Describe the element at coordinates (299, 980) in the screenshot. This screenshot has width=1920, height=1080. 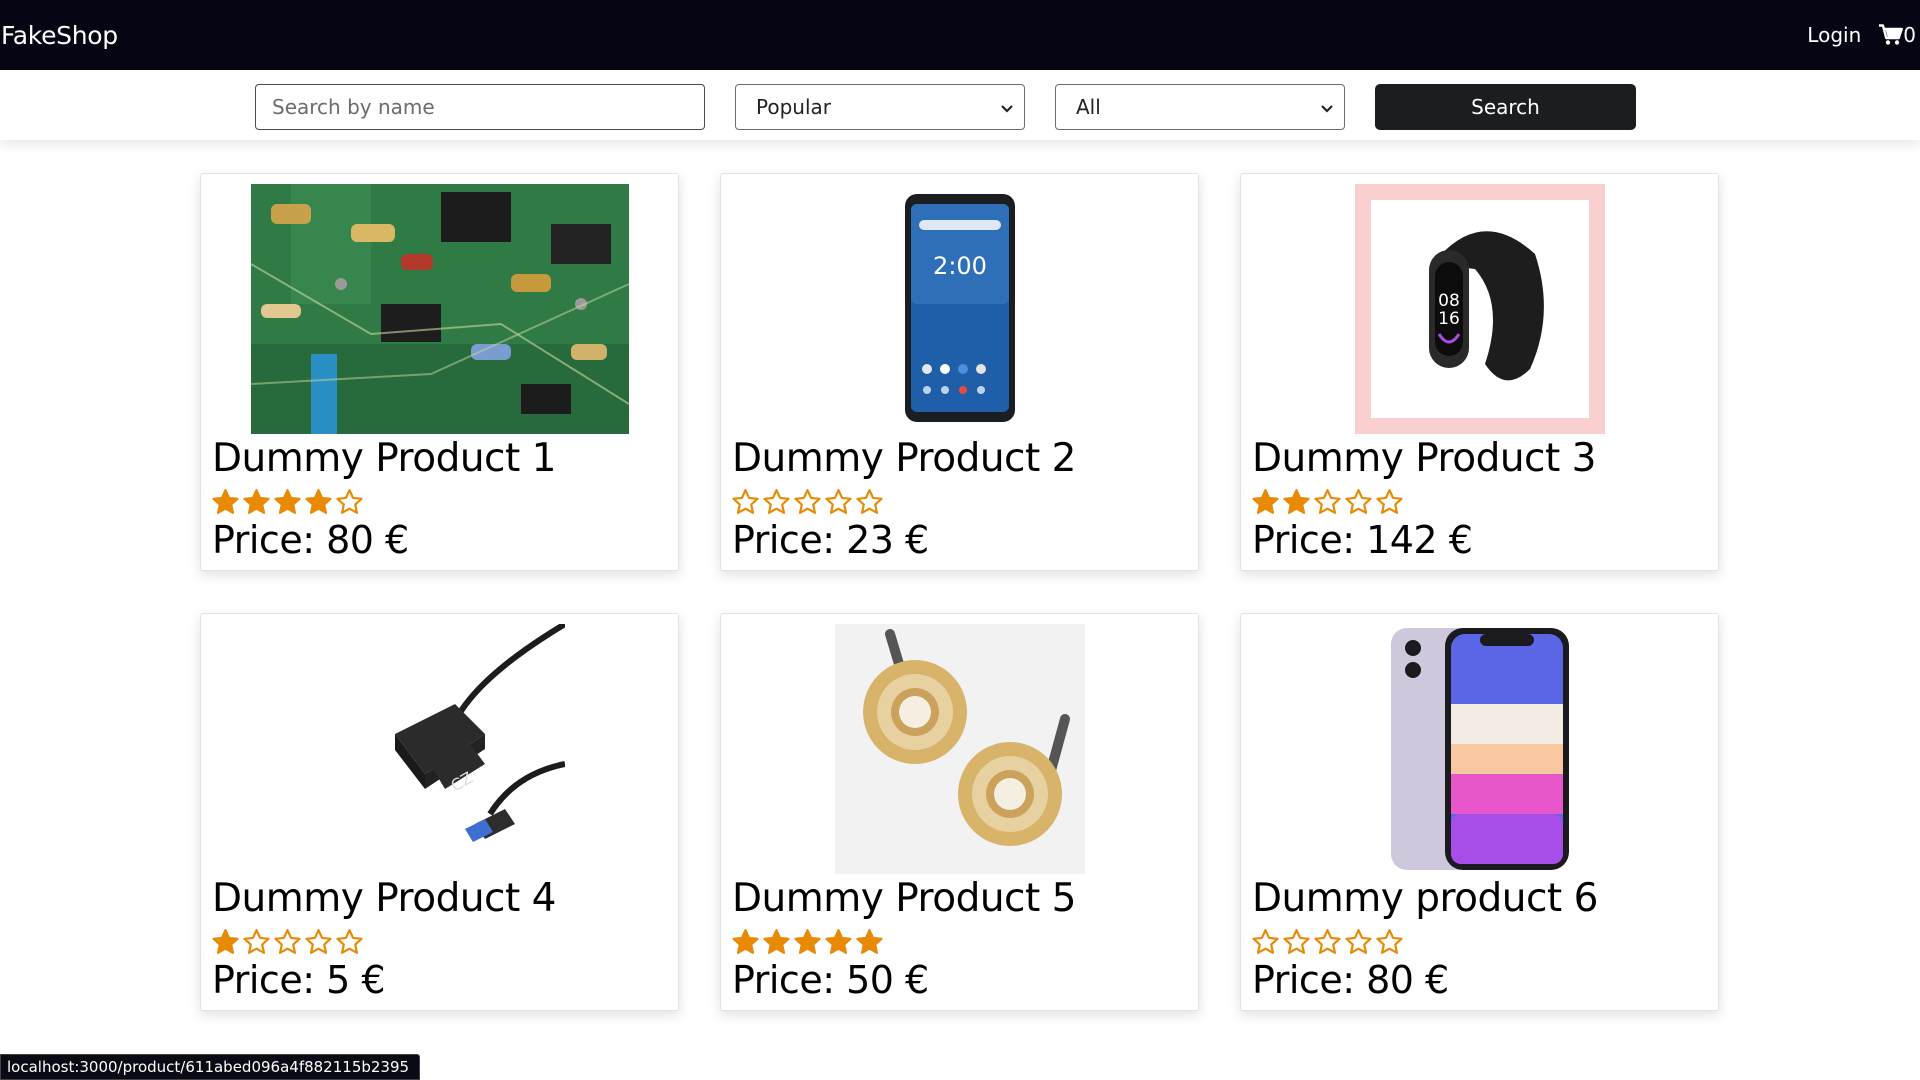
I see `product-price: Price: 5 €` at that location.